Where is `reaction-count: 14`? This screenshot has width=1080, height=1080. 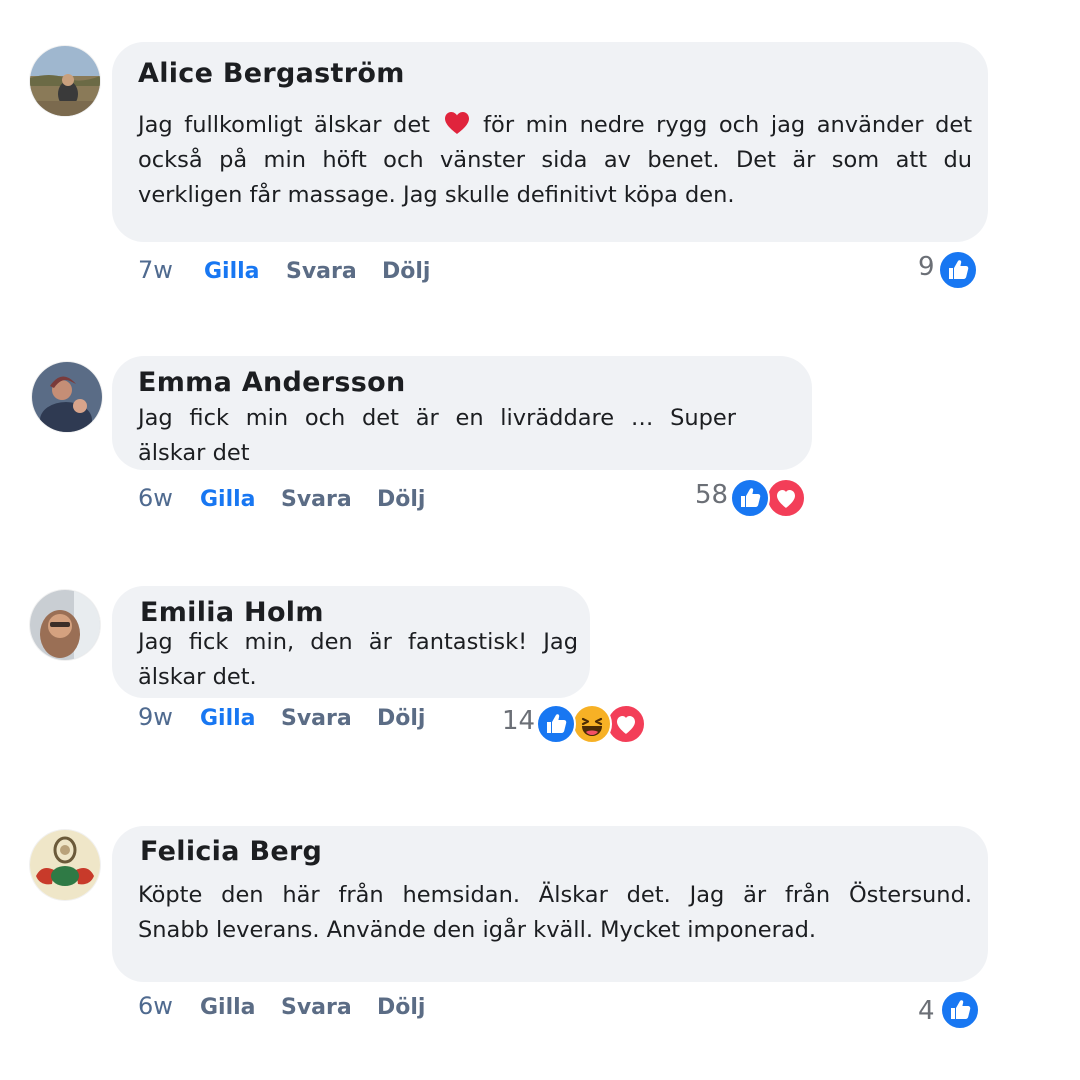 reaction-count: 14 is located at coordinates (519, 721).